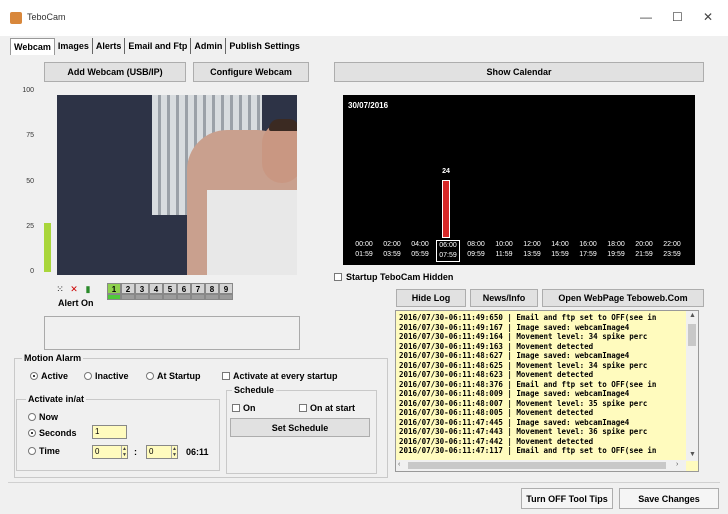  What do you see at coordinates (616, 254) in the screenshot?
I see `calendar-hour-end: 19:59` at bounding box center [616, 254].